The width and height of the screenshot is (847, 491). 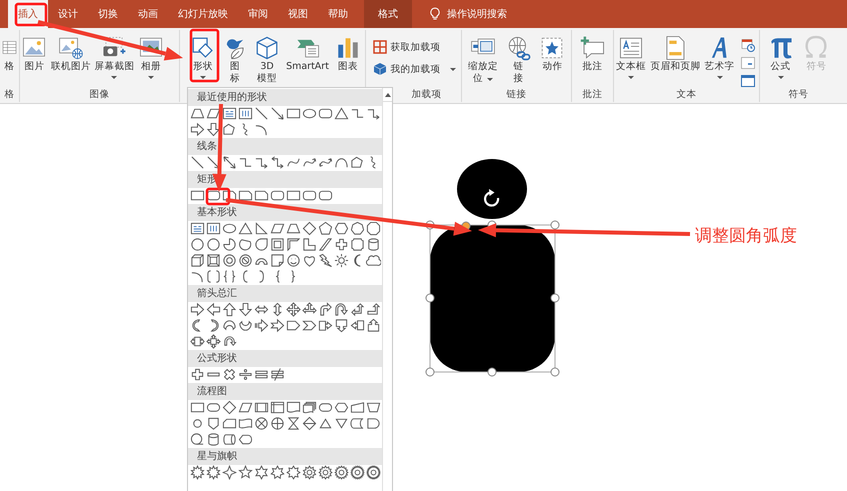 What do you see at coordinates (388, 14) in the screenshot?
I see `ribbon-tab: 格式` at bounding box center [388, 14].